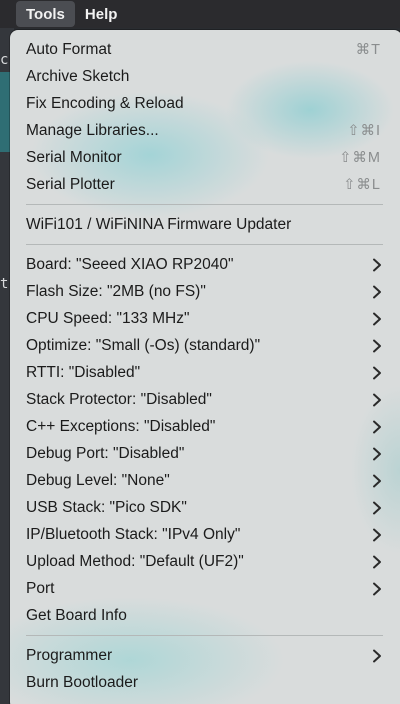 The image size is (400, 704). Describe the element at coordinates (205, 103) in the screenshot. I see `menu-item-fix-encoding-reload: Fix Encoding & Reload` at that location.